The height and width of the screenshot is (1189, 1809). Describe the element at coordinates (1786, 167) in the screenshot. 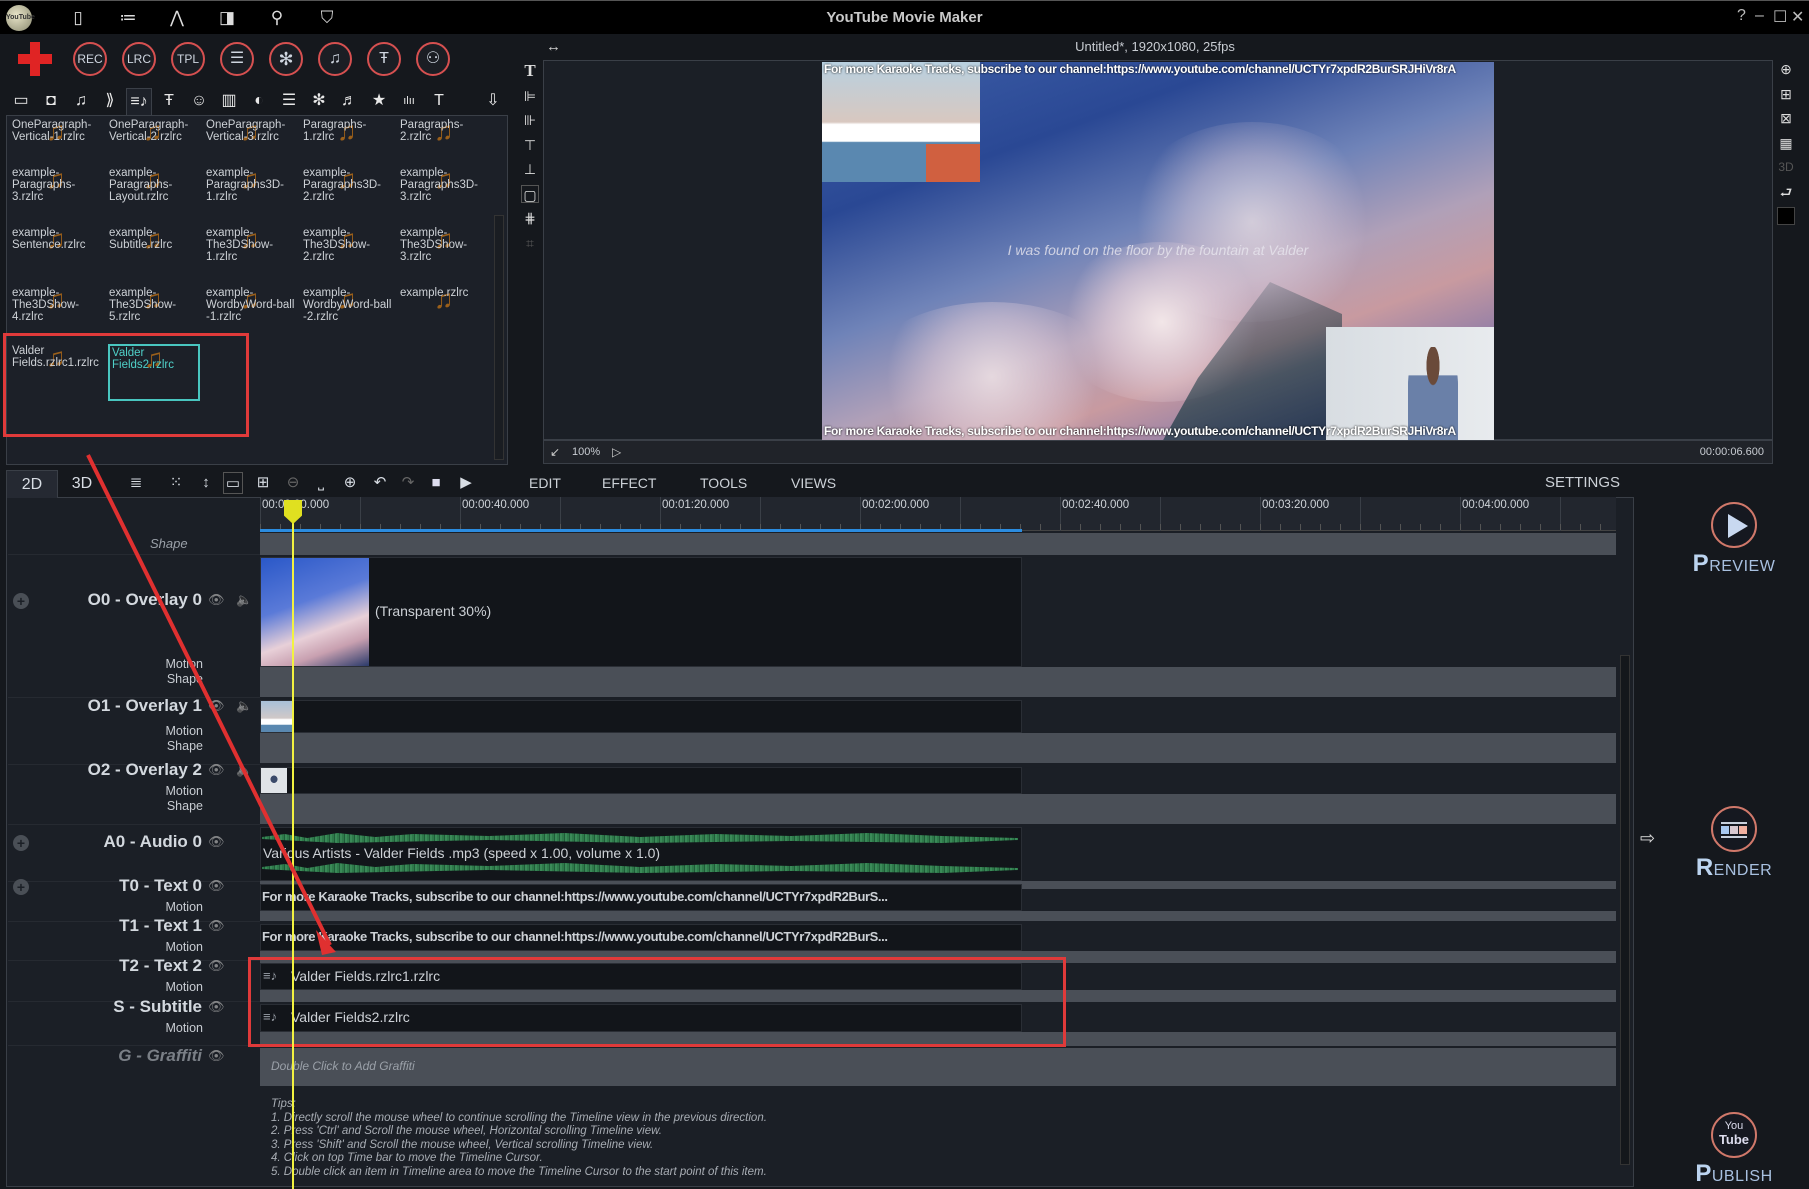

I see `3d-icon: 3D` at that location.